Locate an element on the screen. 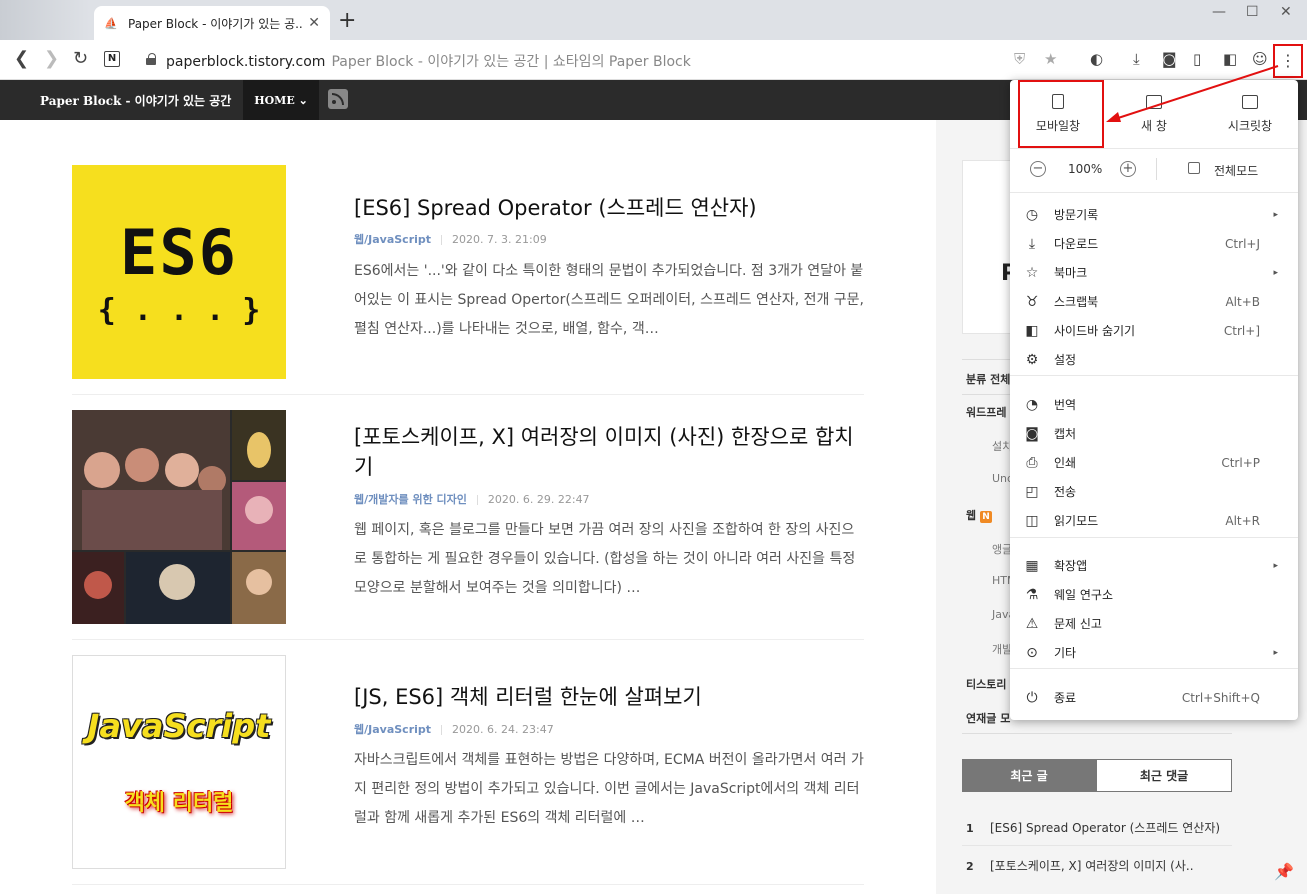  menu-item-icon: ◙ is located at coordinates (1032, 433).